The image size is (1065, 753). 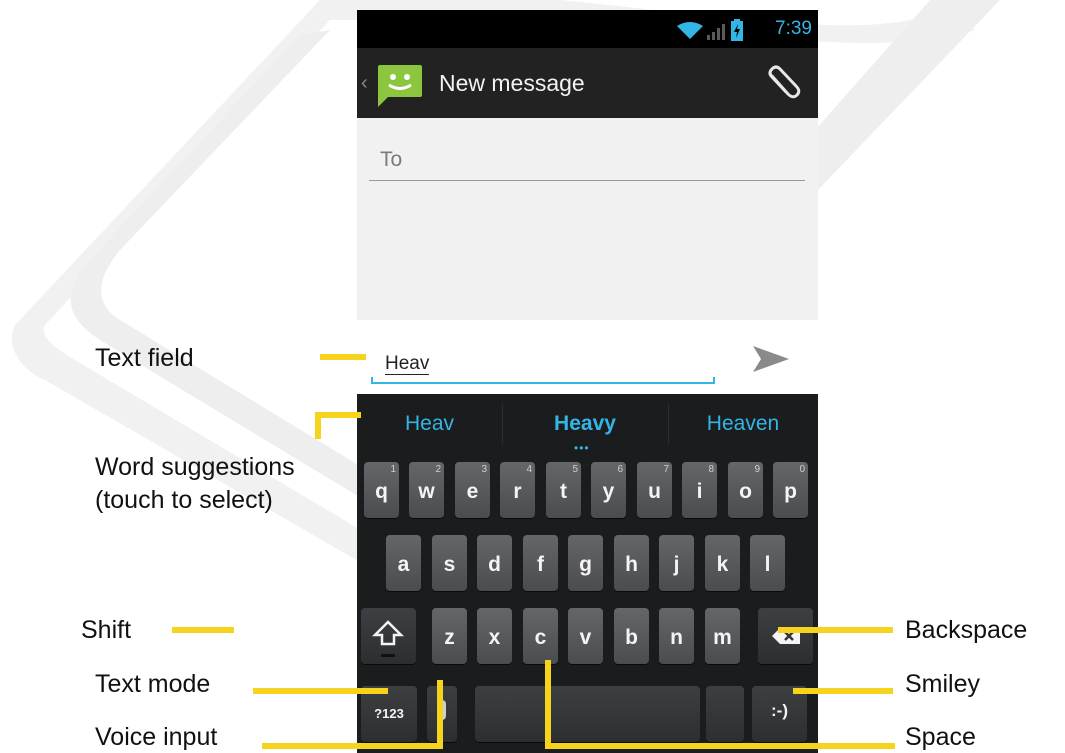 I want to click on key-alt-number: 9, so click(x=757, y=469).